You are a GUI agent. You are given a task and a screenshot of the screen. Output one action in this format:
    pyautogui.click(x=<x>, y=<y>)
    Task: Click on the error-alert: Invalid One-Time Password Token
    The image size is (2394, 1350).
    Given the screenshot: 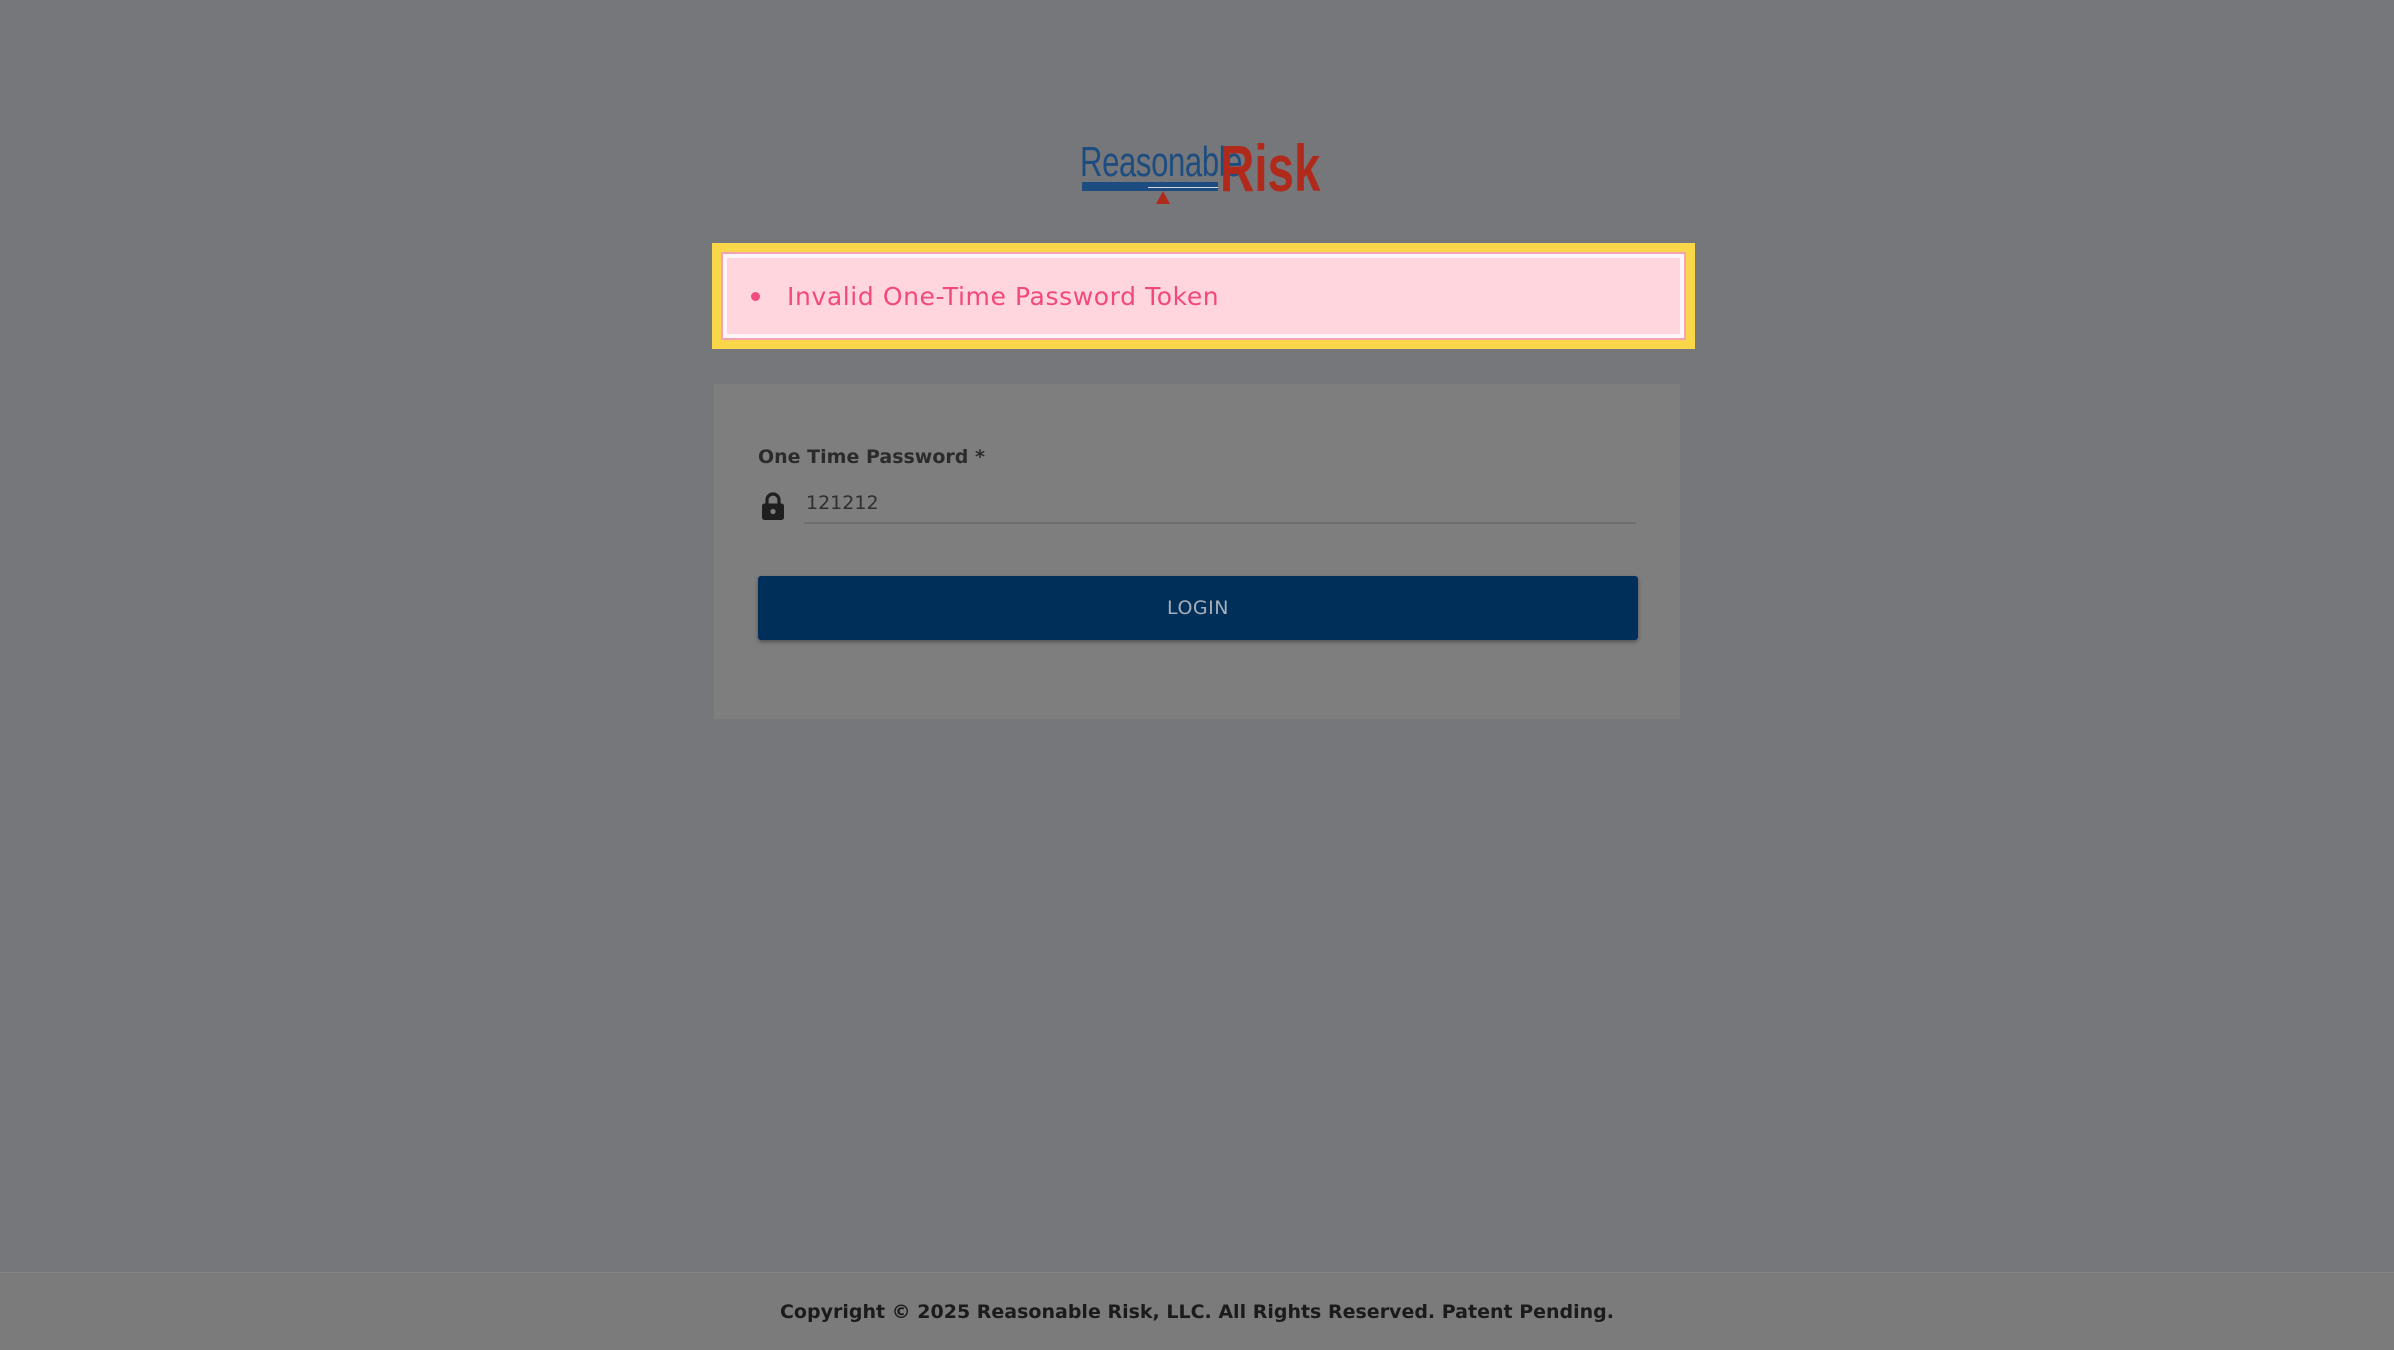 What is the action you would take?
    pyautogui.click(x=1203, y=296)
    